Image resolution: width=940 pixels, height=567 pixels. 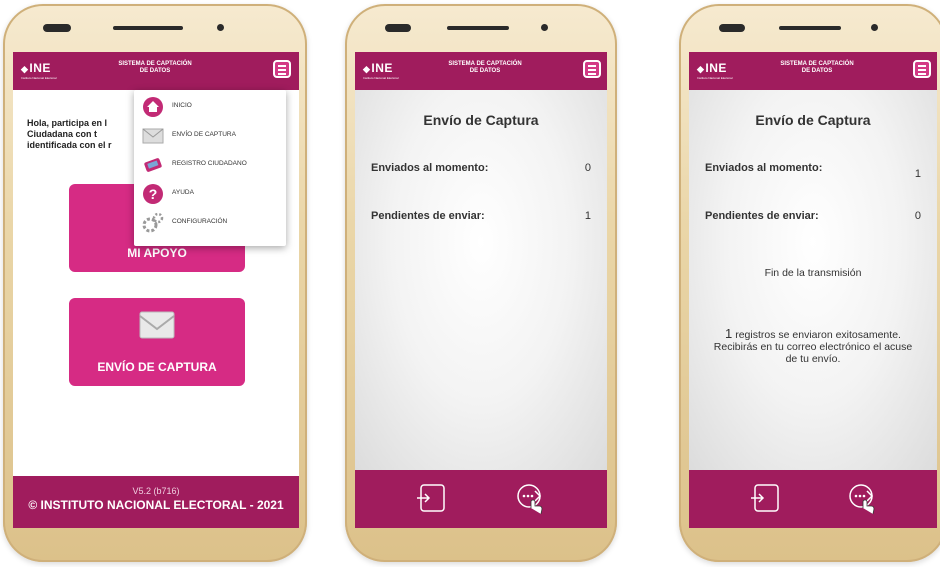 What do you see at coordinates (212, 165) in the screenshot?
I see `menu-item-registro: REGISTRO CIUDADANO` at bounding box center [212, 165].